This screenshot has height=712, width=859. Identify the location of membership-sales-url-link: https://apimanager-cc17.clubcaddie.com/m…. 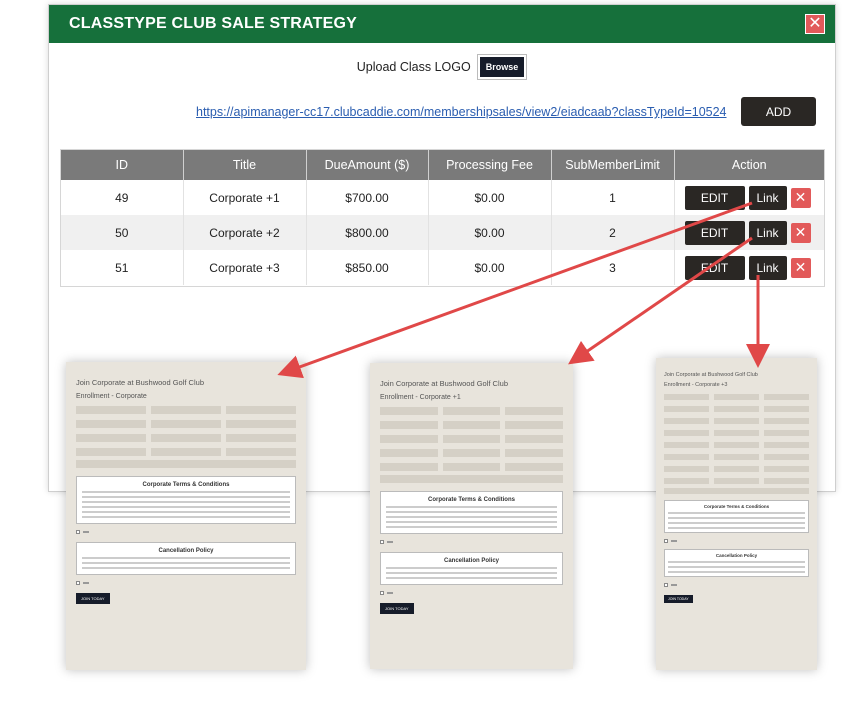
(461, 112).